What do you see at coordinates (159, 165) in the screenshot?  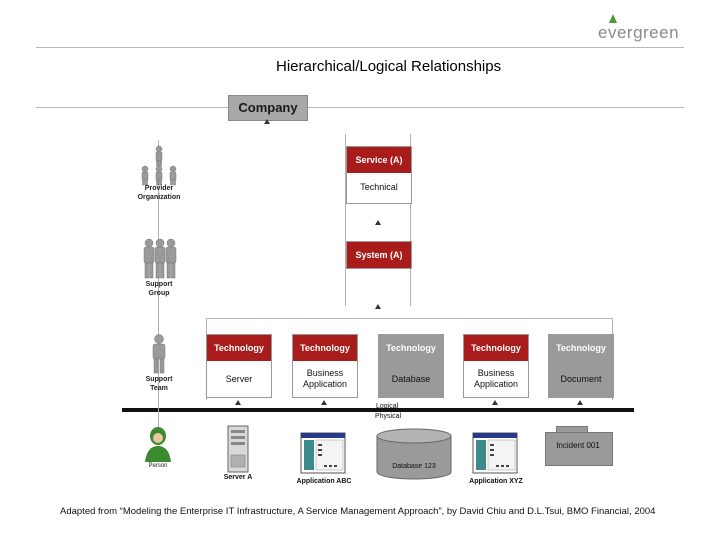 I see `provider-organization-icon` at bounding box center [159, 165].